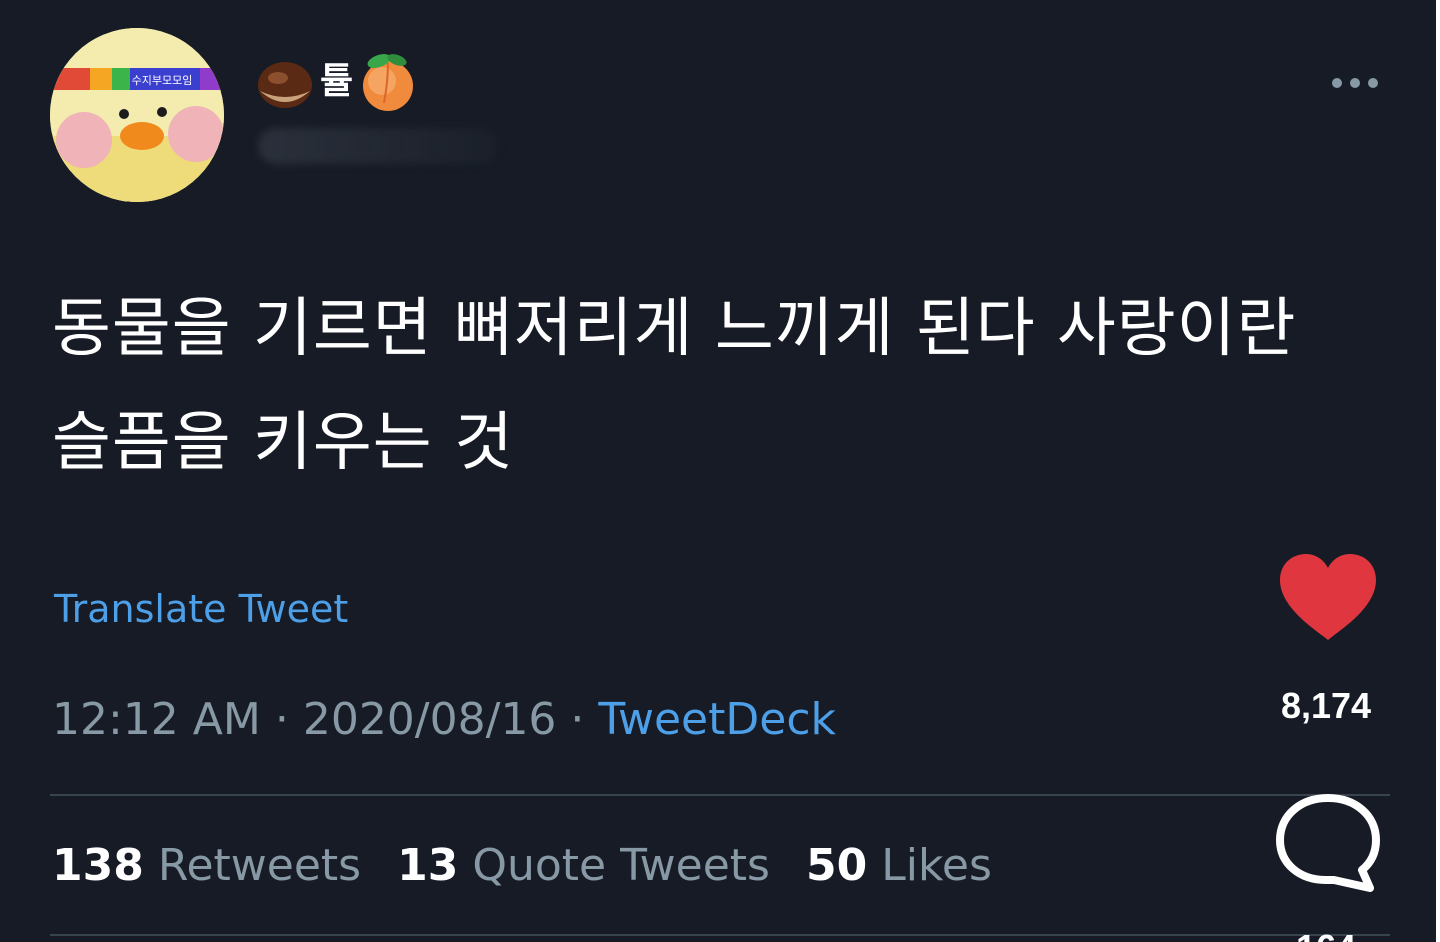 The height and width of the screenshot is (942, 1440). I want to click on translate-tweet-link: Translate Tweet, so click(201, 609).